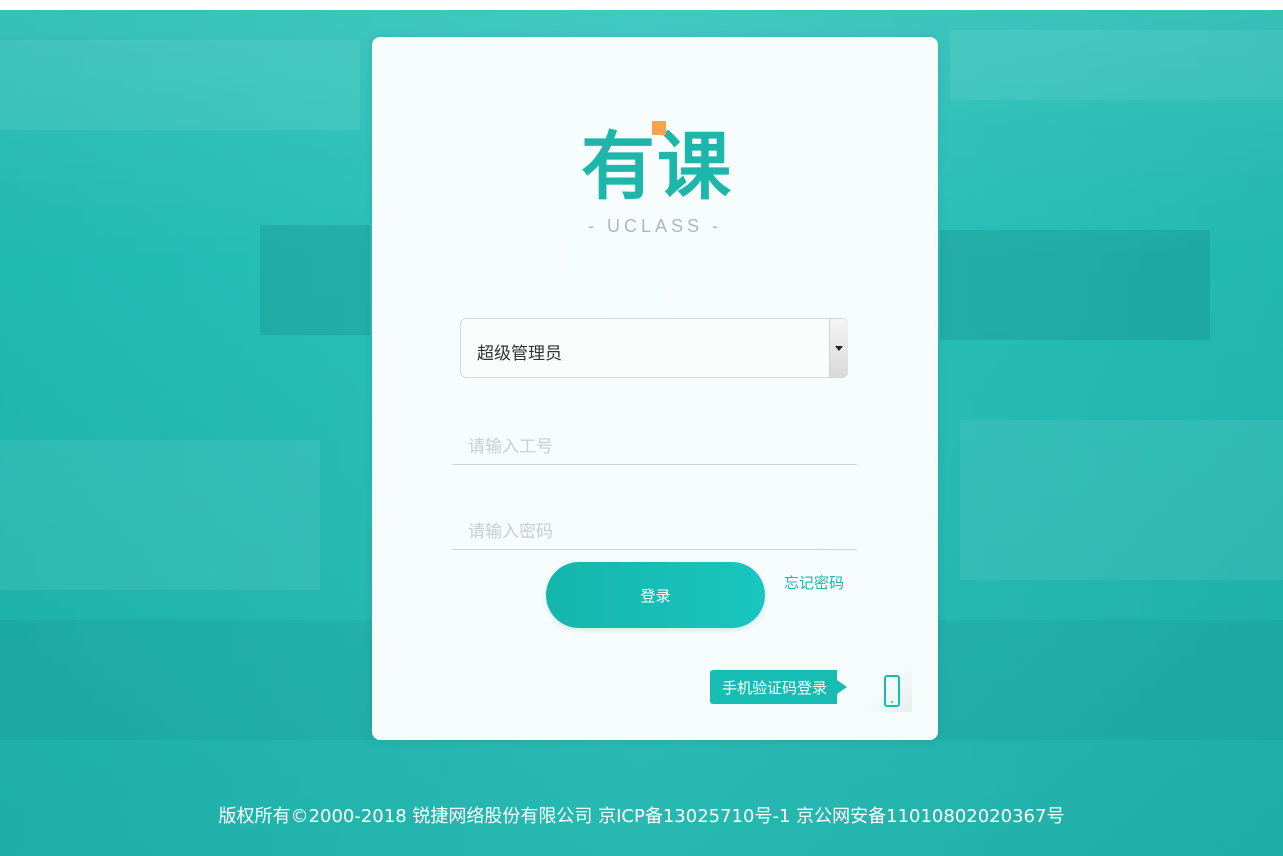 This screenshot has width=1283, height=856. I want to click on employee-id-input, so click(658, 447).